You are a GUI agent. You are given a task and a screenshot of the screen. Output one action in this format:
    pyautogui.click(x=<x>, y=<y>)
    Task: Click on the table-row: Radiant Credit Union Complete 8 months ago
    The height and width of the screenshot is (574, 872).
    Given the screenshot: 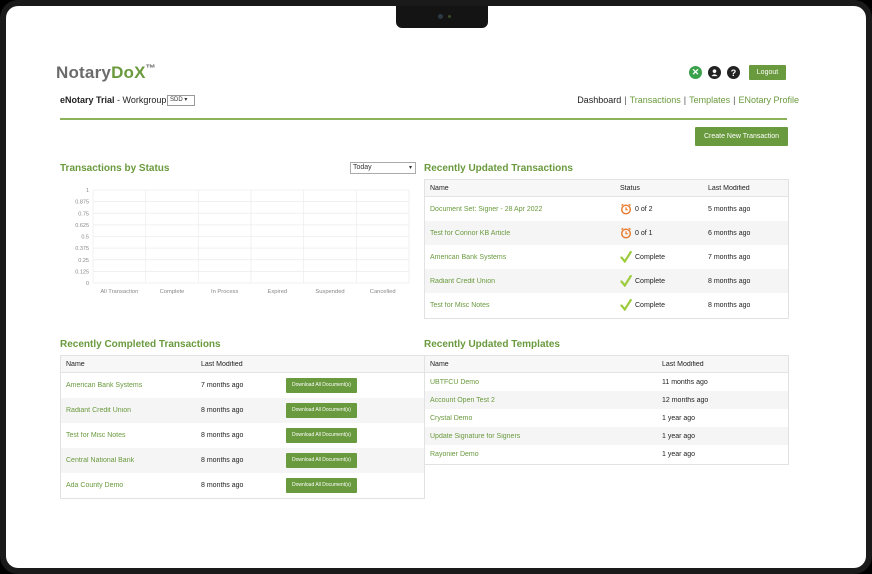 What is the action you would take?
    pyautogui.click(x=606, y=281)
    